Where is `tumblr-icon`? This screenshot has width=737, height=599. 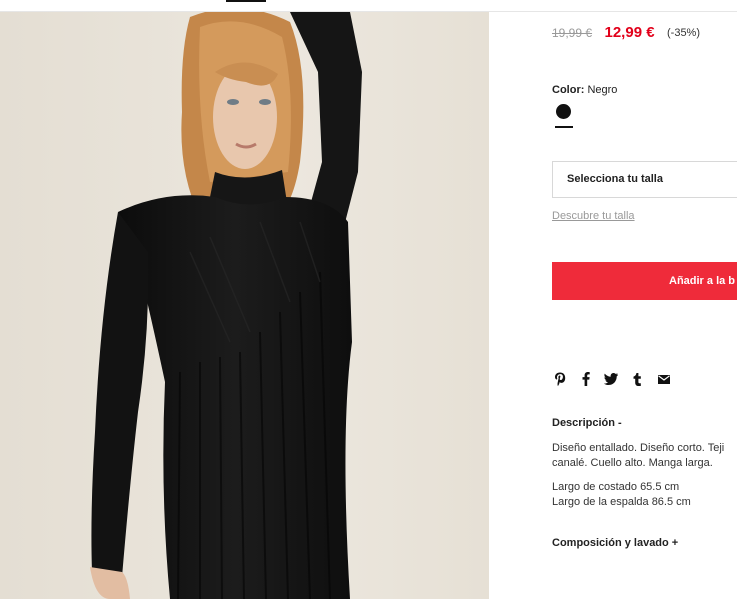
tumblr-icon is located at coordinates (637, 379).